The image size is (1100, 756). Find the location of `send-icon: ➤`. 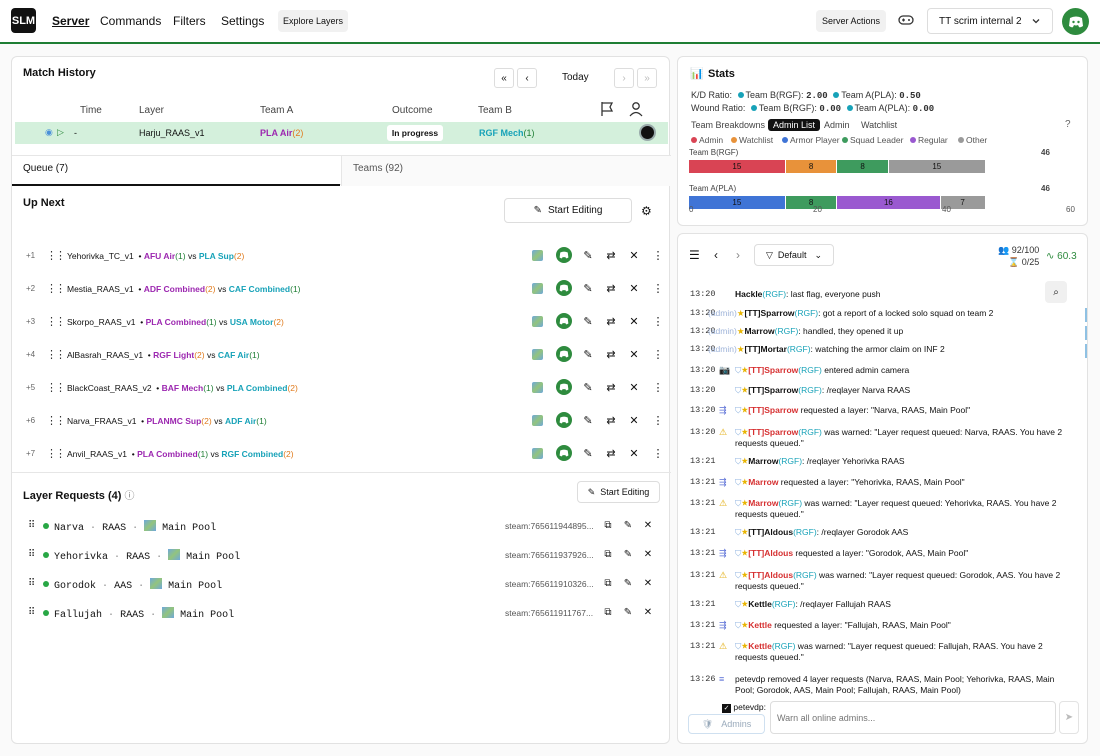

send-icon: ➤ is located at coordinates (1069, 717).